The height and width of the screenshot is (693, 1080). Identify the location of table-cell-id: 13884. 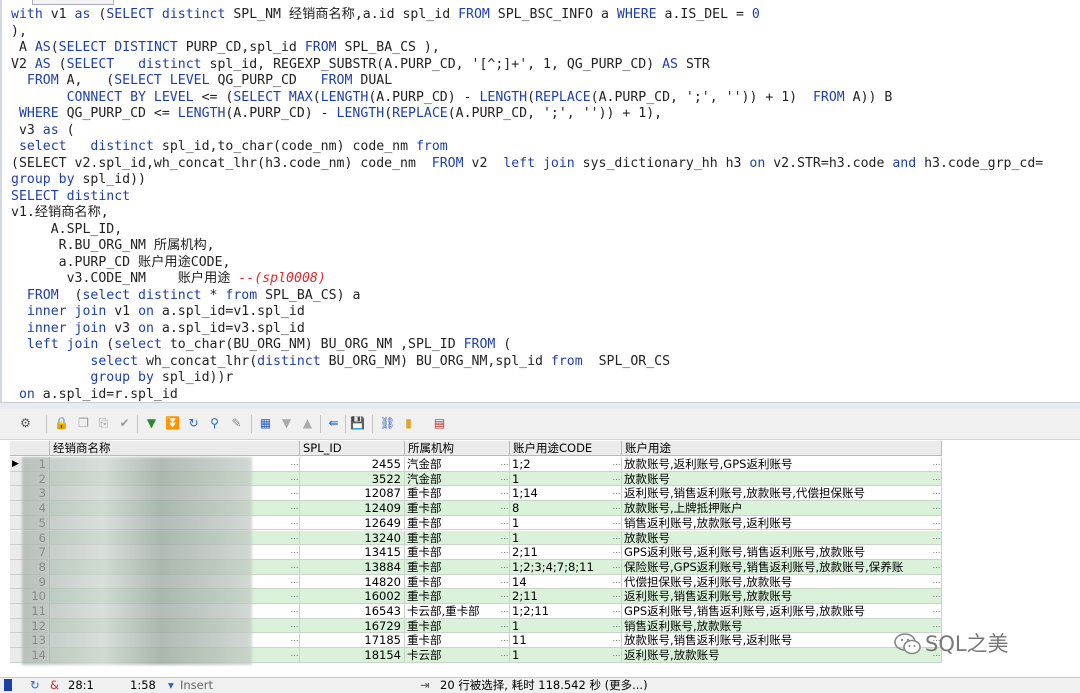
(352, 567).